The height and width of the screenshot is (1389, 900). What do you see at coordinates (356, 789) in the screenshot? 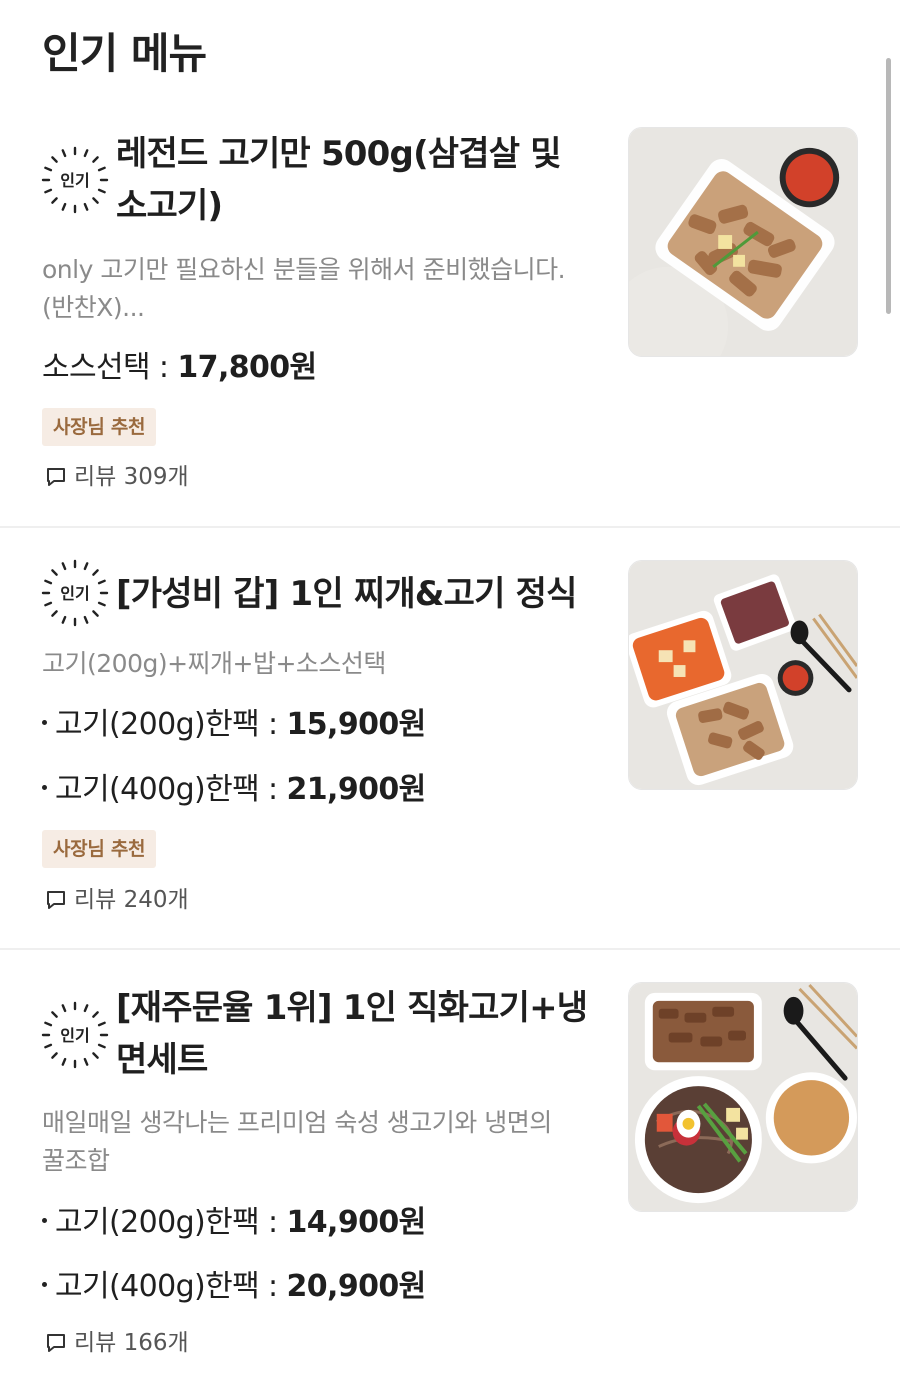
I see `price-amount: 21,900원` at bounding box center [356, 789].